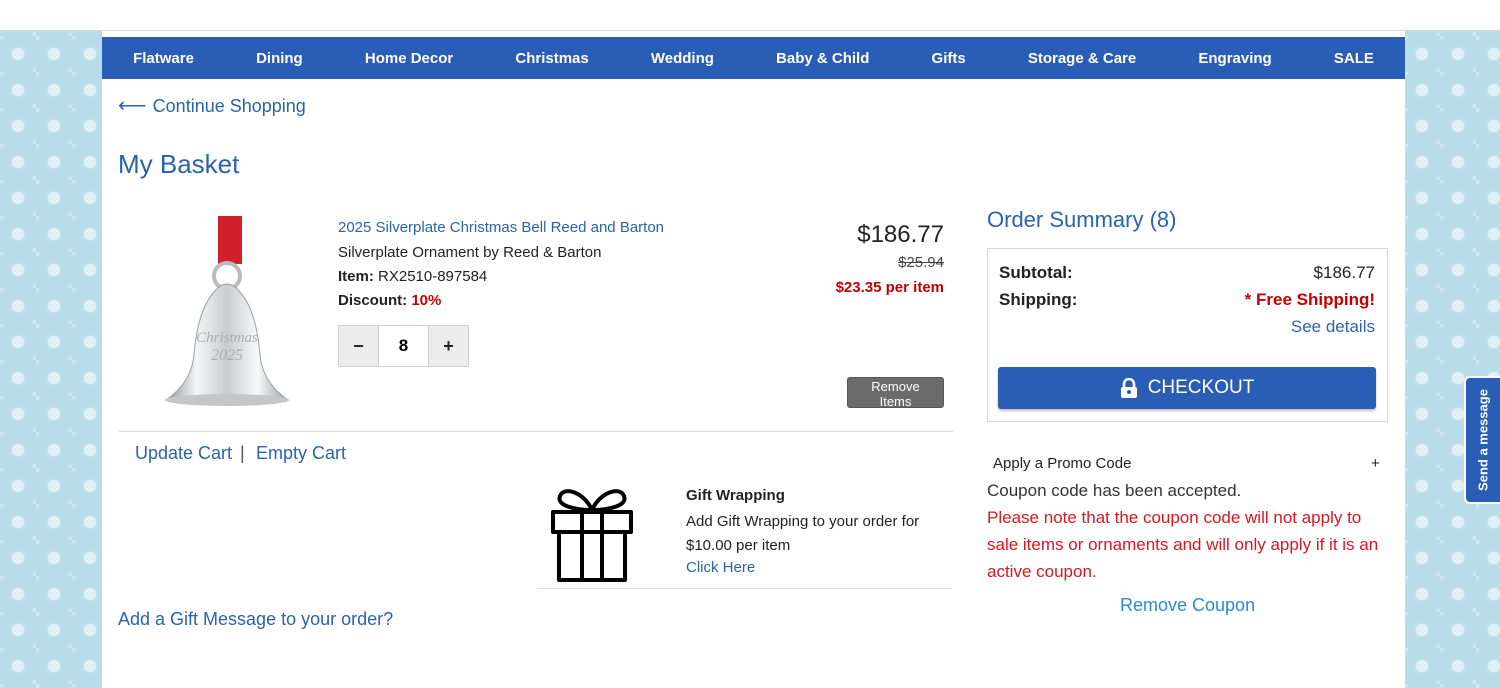 The height and width of the screenshot is (688, 1500). What do you see at coordinates (433, 276) in the screenshot?
I see `item-code-value: RX2510-897584` at bounding box center [433, 276].